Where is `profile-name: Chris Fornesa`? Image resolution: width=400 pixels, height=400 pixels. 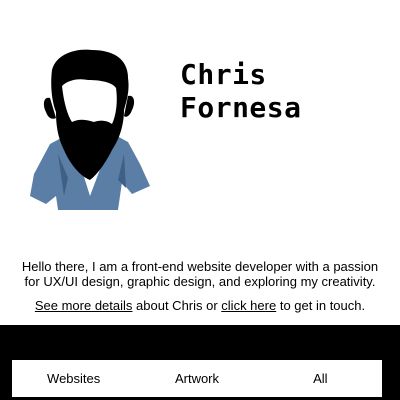 profile-name: Chris Fornesa is located at coordinates (241, 91).